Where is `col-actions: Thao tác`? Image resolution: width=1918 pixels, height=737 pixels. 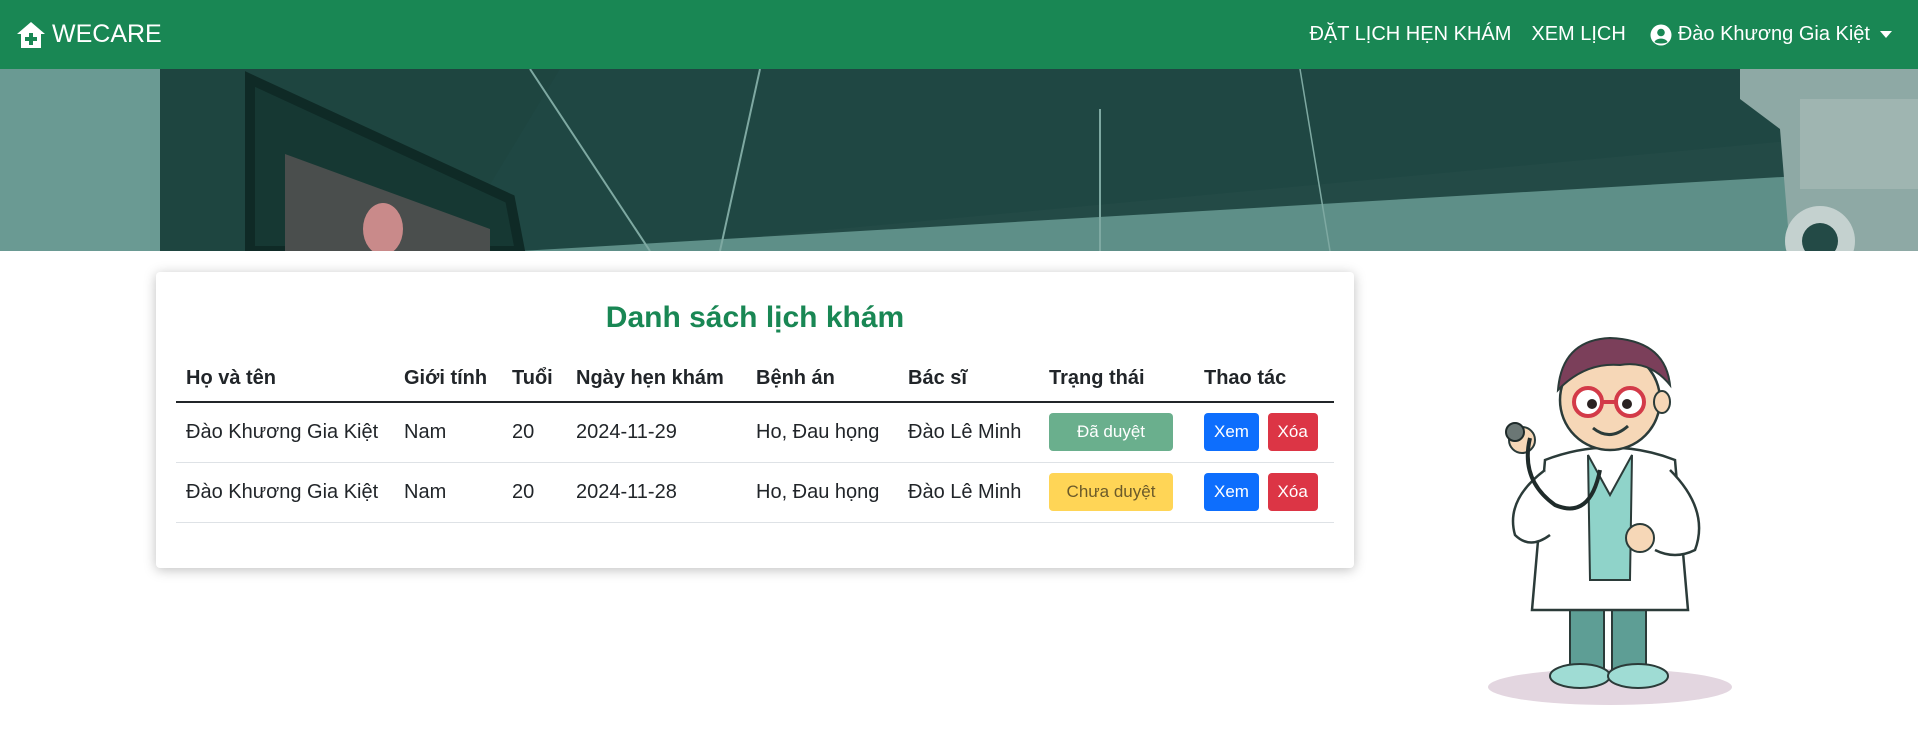
col-actions: Thao tác is located at coordinates (1264, 379).